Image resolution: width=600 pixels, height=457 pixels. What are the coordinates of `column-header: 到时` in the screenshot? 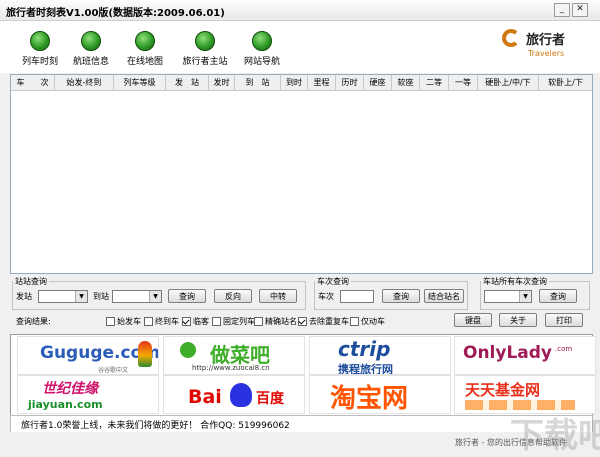 It's located at (294, 82).